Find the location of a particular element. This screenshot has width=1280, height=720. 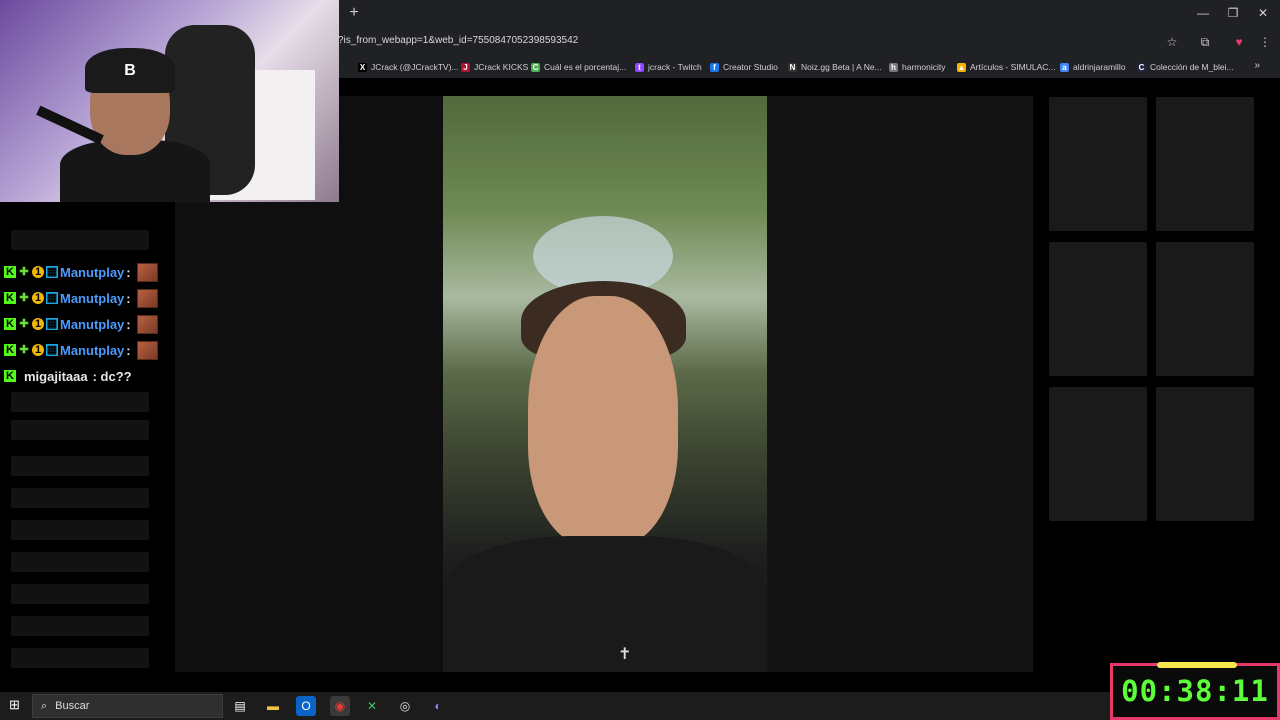

menu-kebab-icon: ⋮ is located at coordinates (1265, 42).